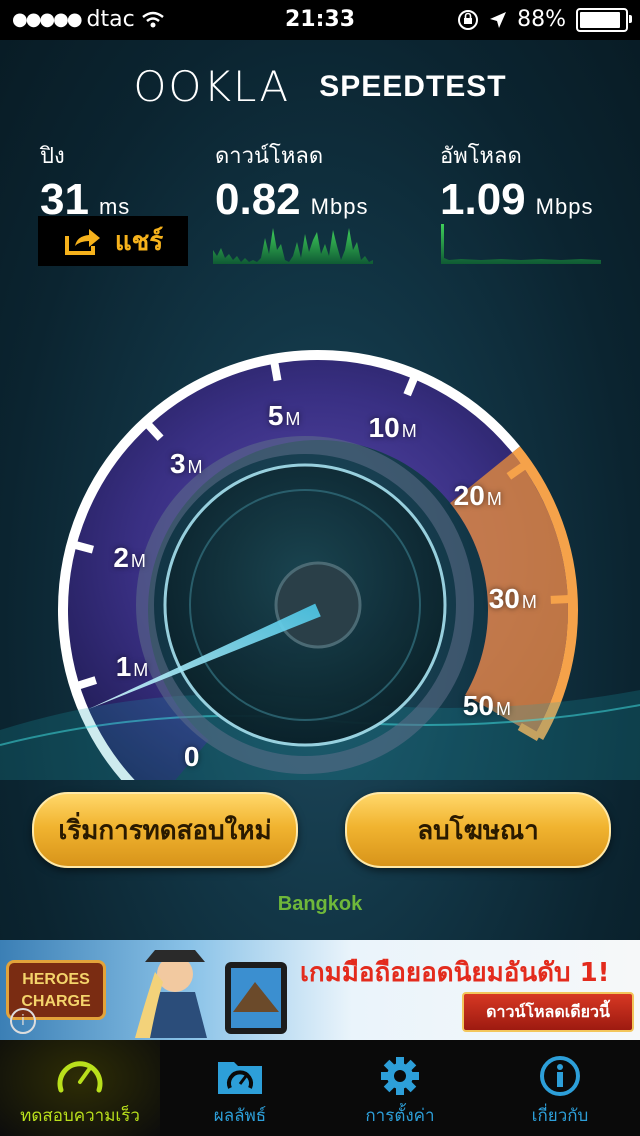  What do you see at coordinates (483, 199) in the screenshot?
I see `upload-value: 1.09` at bounding box center [483, 199].